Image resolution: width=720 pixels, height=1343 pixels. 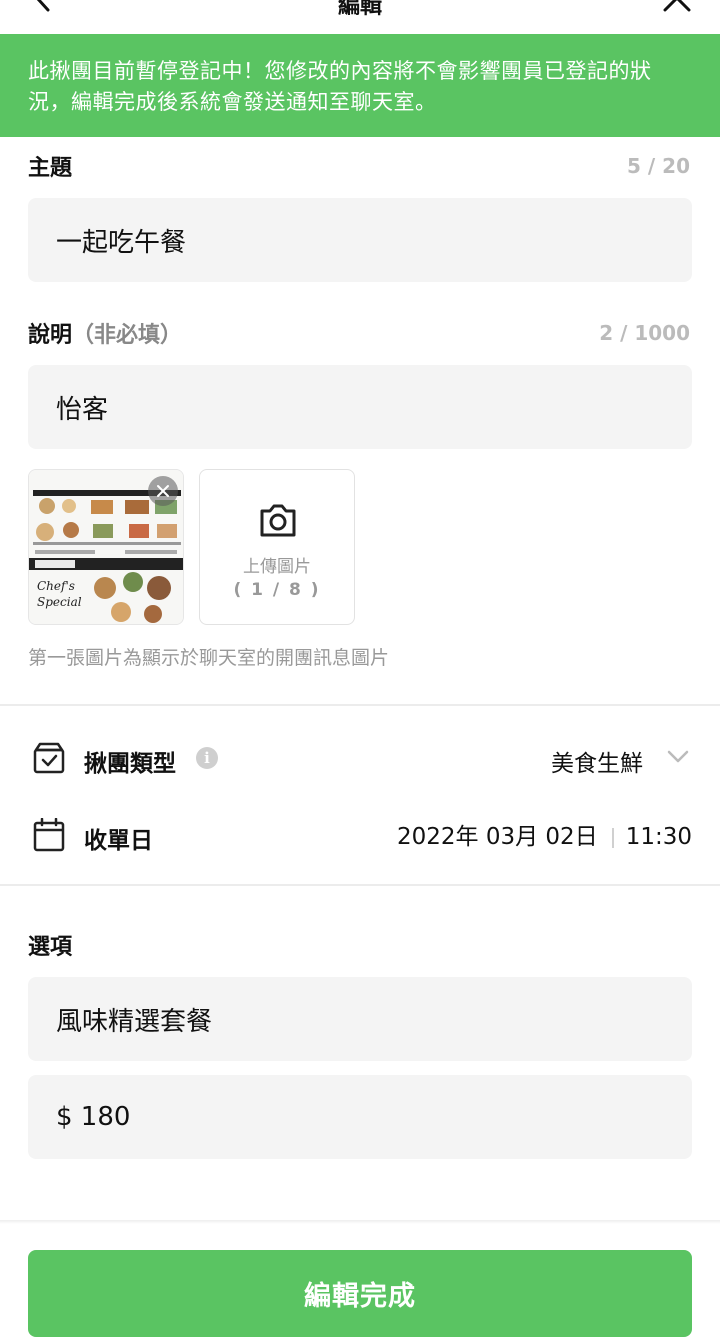 I want to click on category-label: 揪團類型, so click(x=130, y=764).